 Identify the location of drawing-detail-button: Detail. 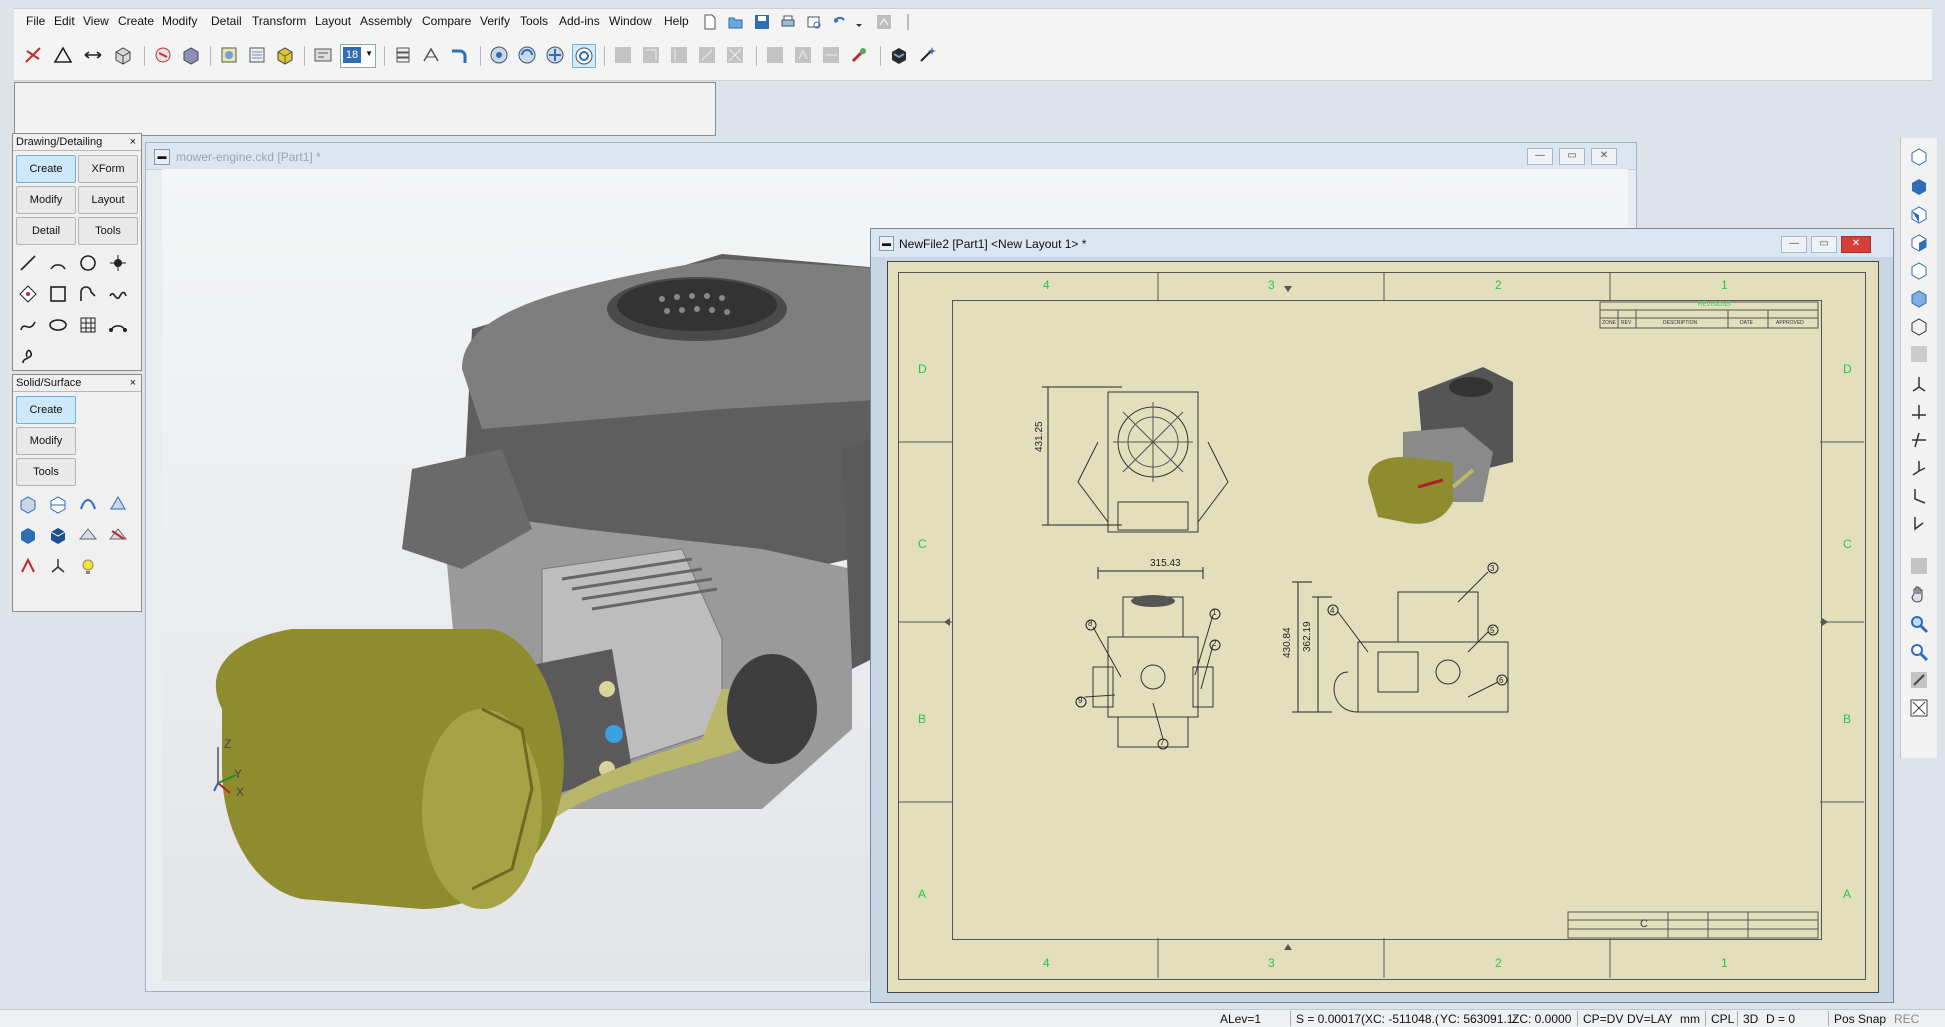
(46, 231).